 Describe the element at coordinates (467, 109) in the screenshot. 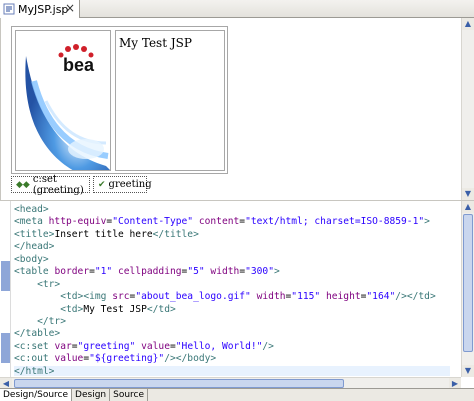

I see `design-vertical-scrollbar: ▲ ▼` at that location.